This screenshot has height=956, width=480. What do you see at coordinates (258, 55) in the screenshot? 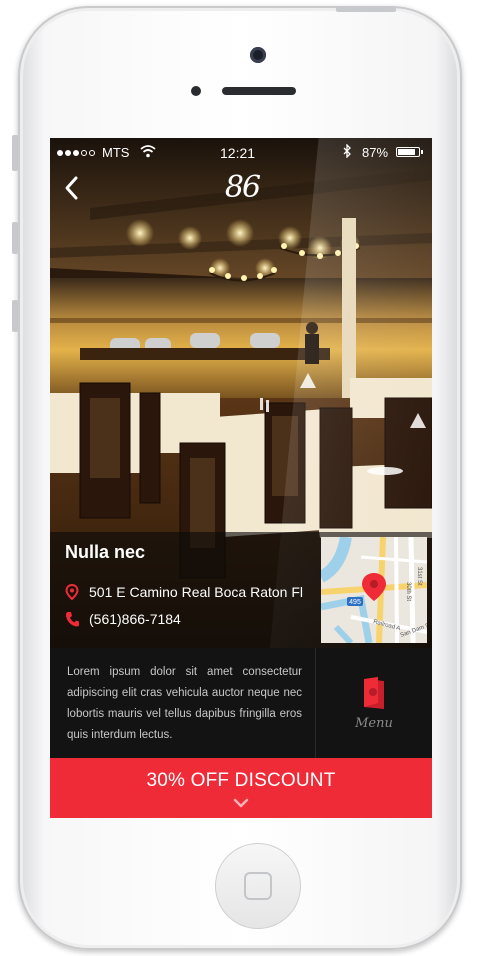
I see `front-camera` at bounding box center [258, 55].